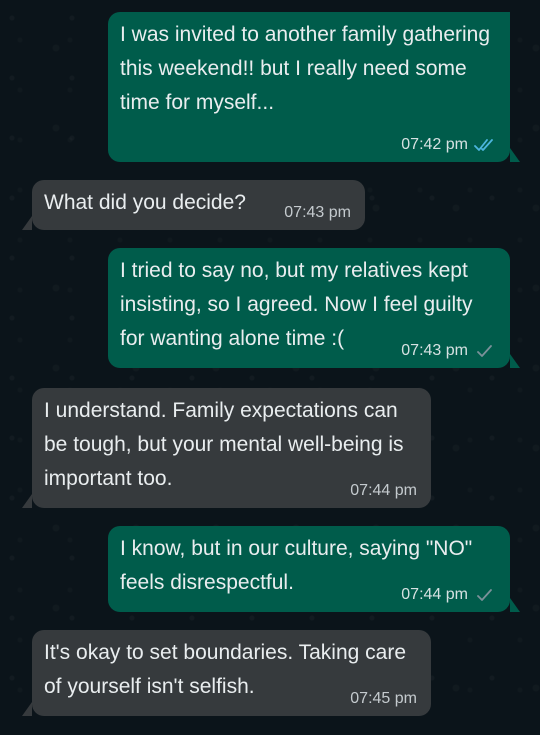 The width and height of the screenshot is (540, 735). I want to click on message-meta: 07:45 pm, so click(383, 699).